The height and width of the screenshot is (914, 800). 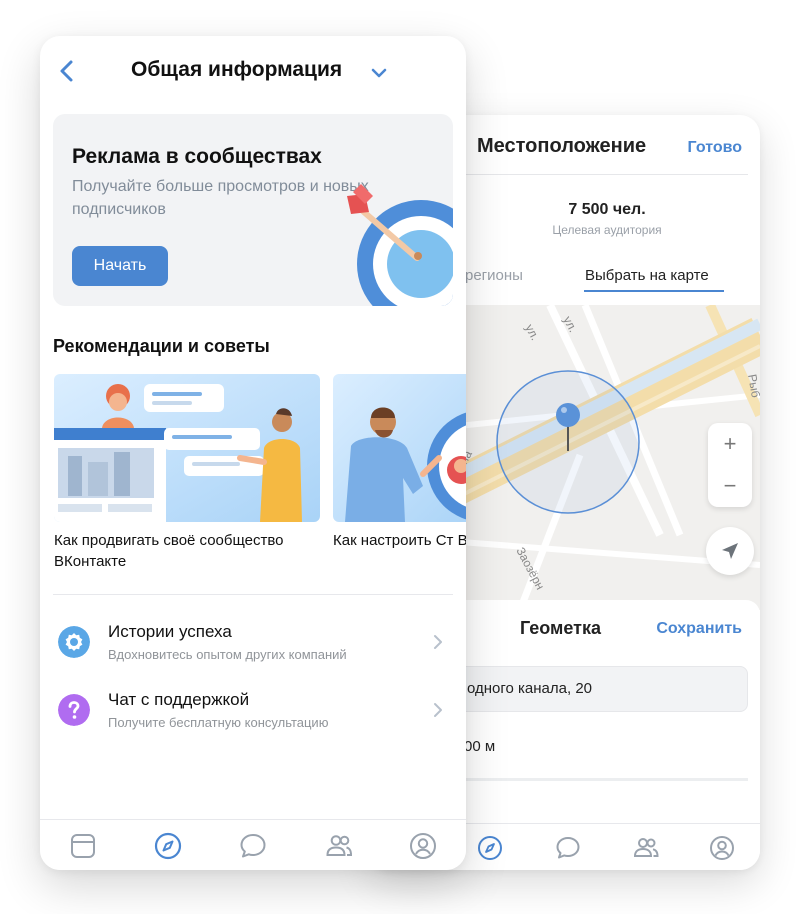 What do you see at coordinates (120, 266) in the screenshot?
I see `start-button: Начать` at bounding box center [120, 266].